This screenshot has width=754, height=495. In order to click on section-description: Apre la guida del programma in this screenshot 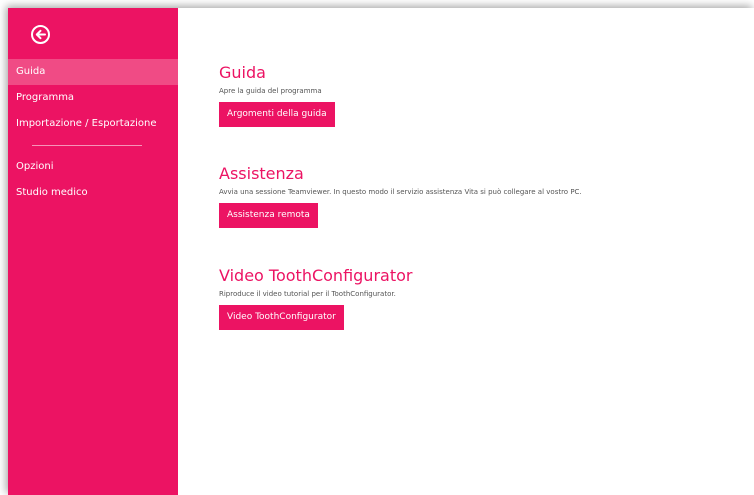, I will do `click(270, 91)`.